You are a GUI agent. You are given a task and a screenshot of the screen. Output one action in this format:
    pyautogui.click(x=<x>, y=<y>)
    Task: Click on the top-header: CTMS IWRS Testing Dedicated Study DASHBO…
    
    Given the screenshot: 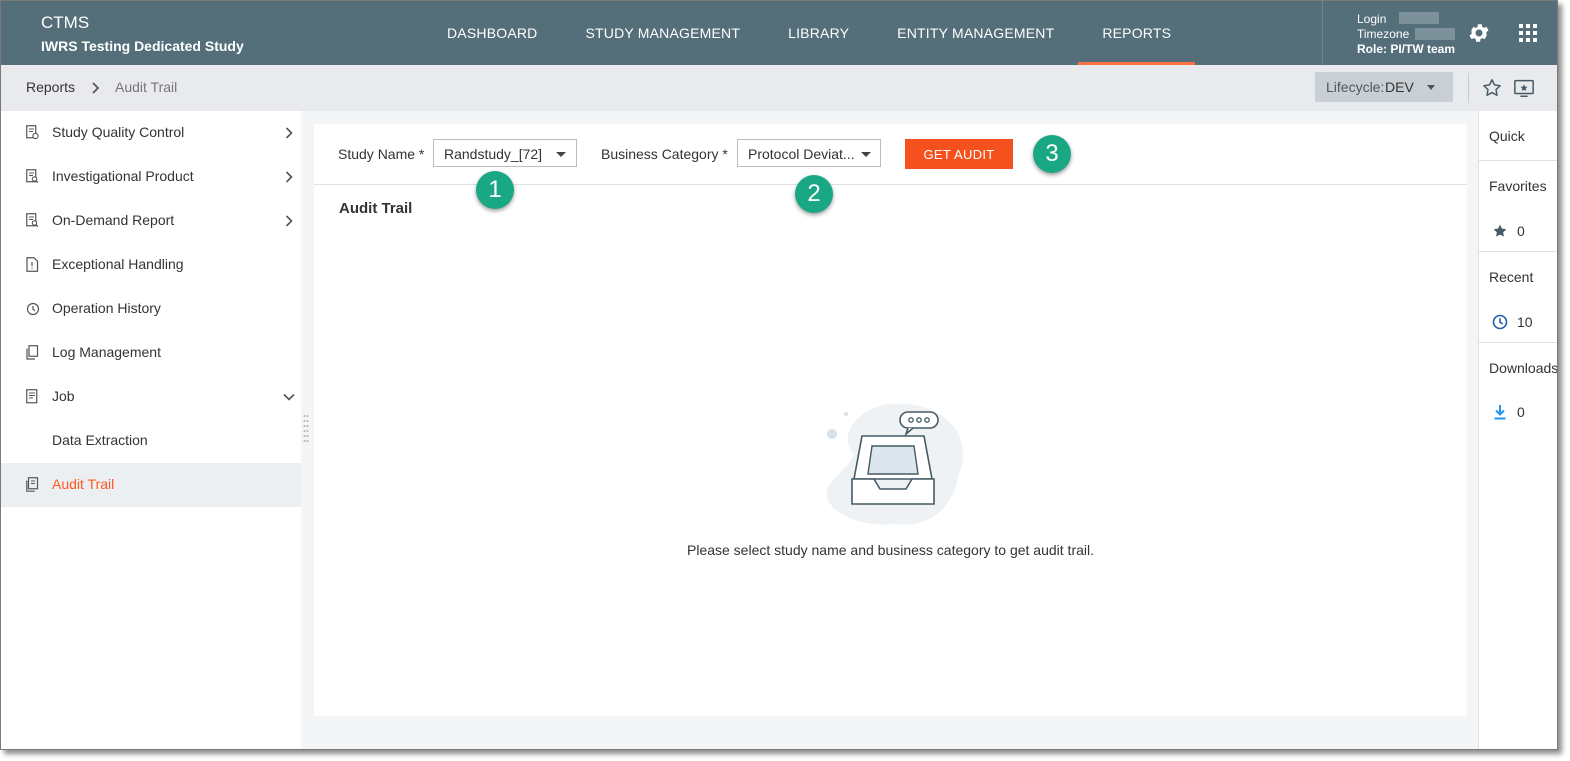 What is the action you would take?
    pyautogui.click(x=779, y=33)
    